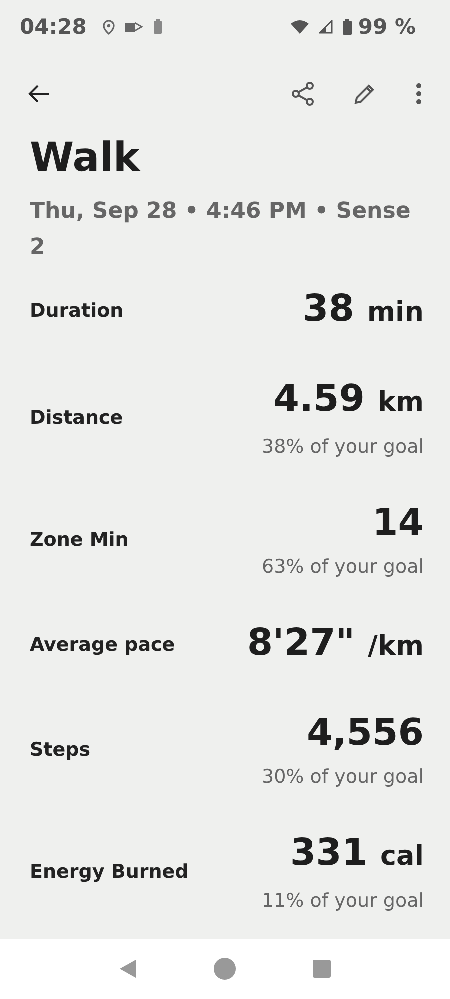  I want to click on metric-value: 4,556, so click(365, 733).